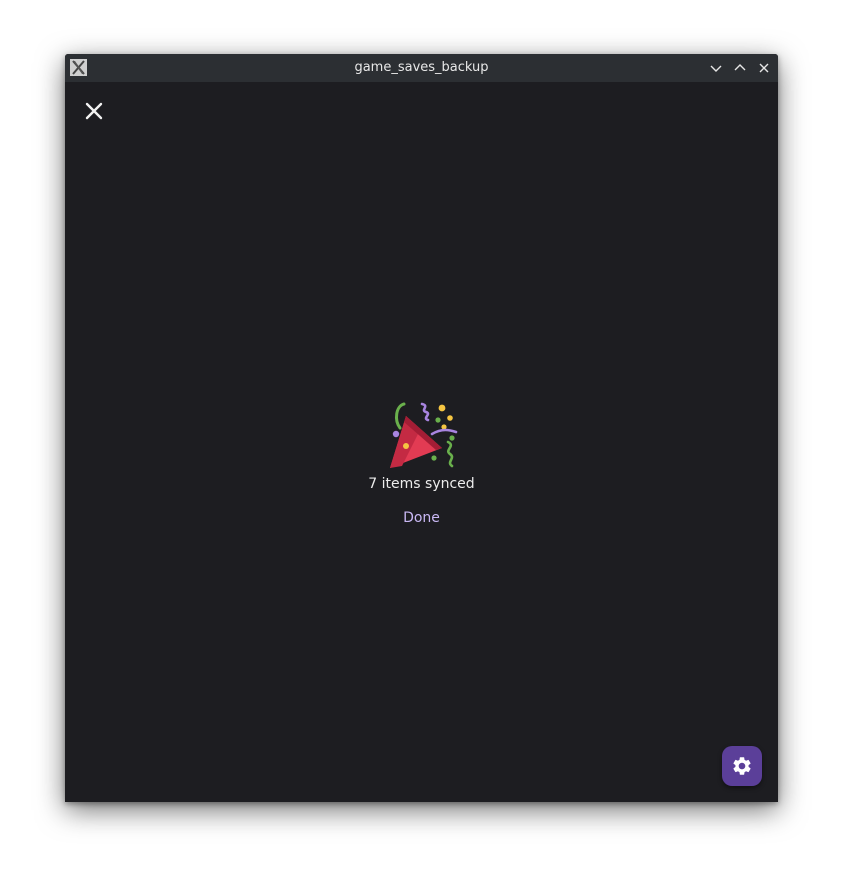 Image resolution: width=843 pixels, height=879 pixels. Describe the element at coordinates (421, 518) in the screenshot. I see `done-button: Done` at that location.